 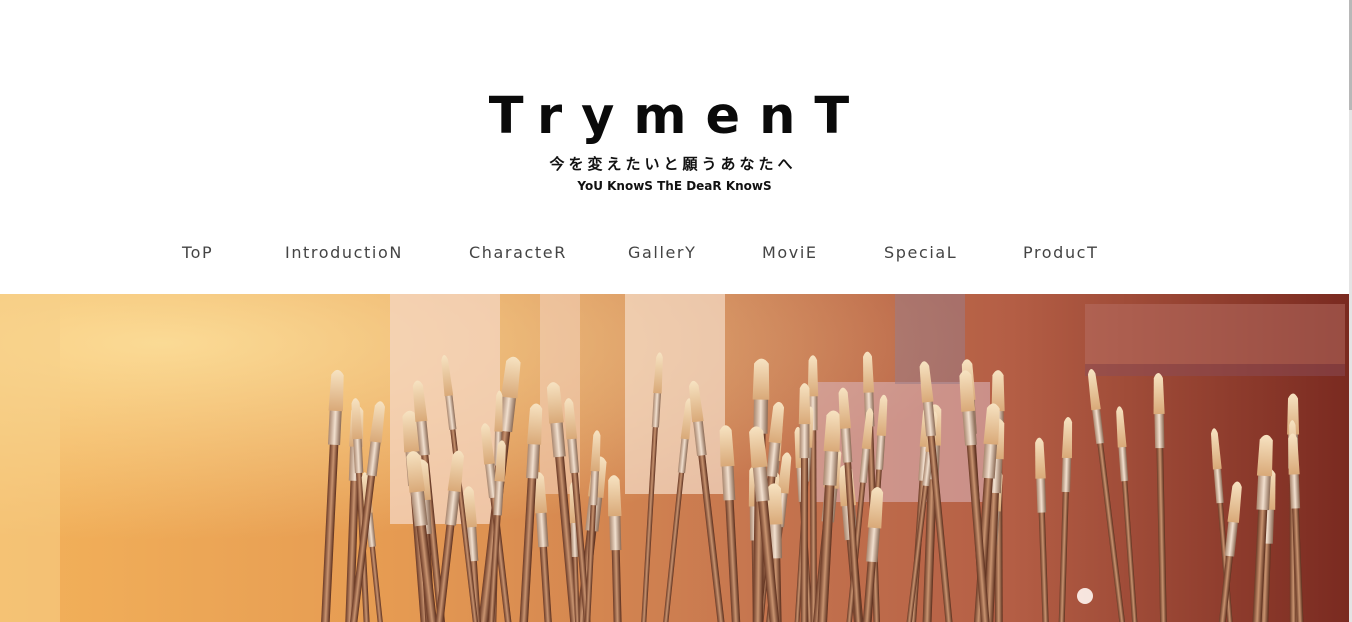 What do you see at coordinates (1085, 596) in the screenshot?
I see `light-flare` at bounding box center [1085, 596].